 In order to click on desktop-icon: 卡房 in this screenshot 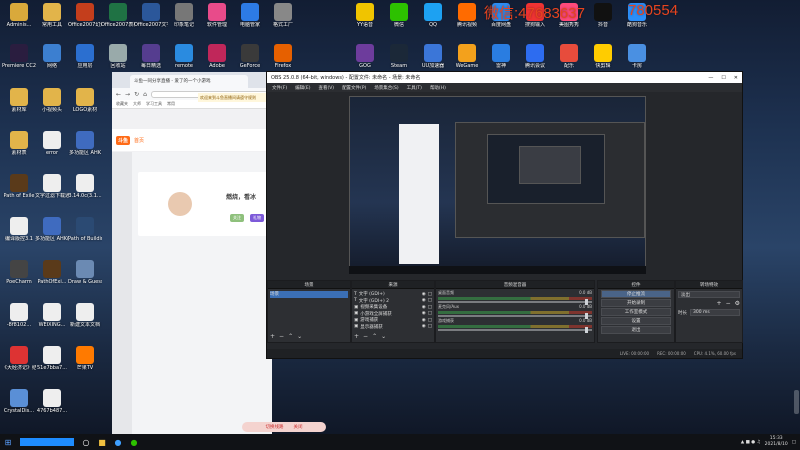, I will do `click(637, 56)`.